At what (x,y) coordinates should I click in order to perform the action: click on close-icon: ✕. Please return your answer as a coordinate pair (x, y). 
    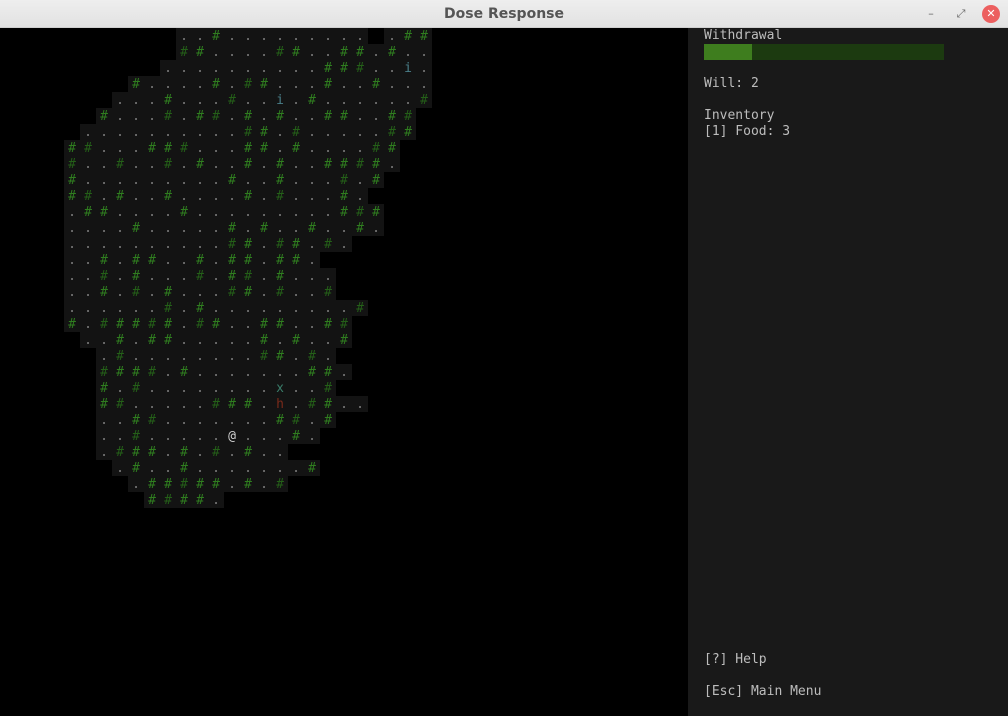
    Looking at the image, I should click on (991, 14).